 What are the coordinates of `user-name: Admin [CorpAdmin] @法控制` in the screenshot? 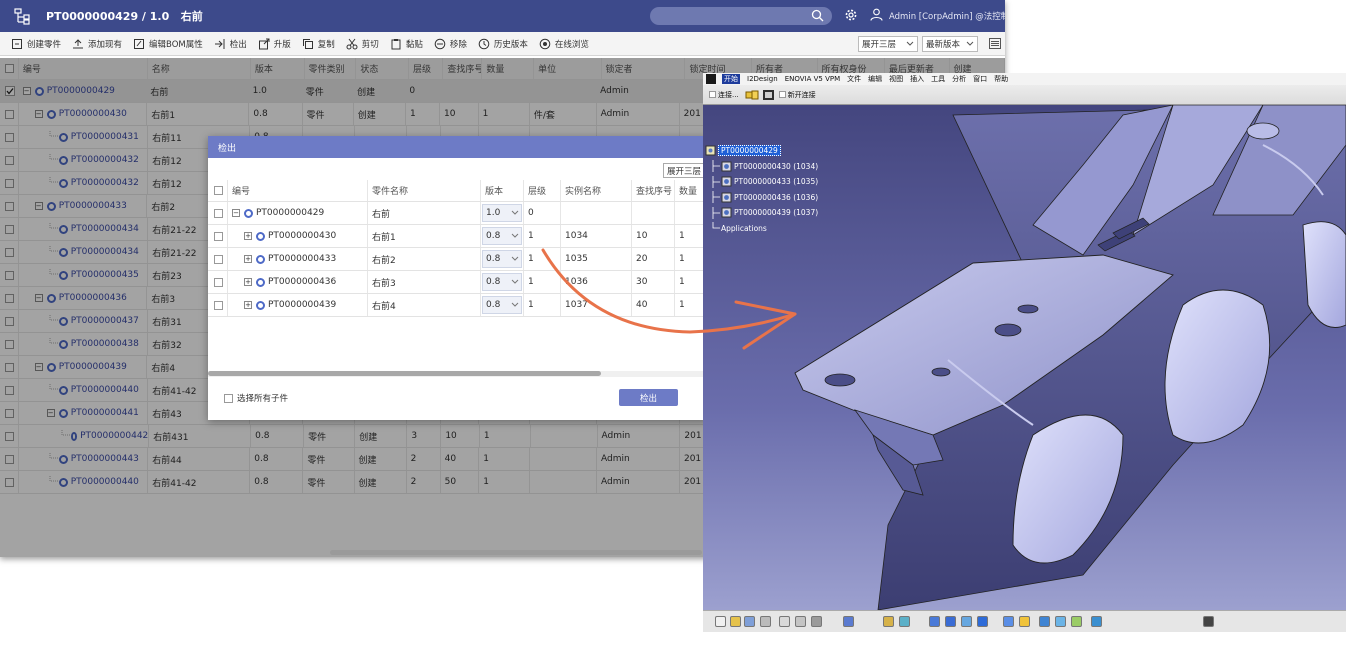 It's located at (947, 16).